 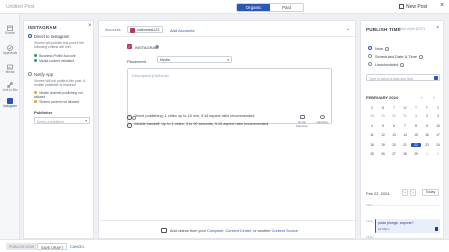 What do you see at coordinates (422, 97) in the screenshot?
I see `prev-month-icon: ‹` at bounding box center [422, 97].